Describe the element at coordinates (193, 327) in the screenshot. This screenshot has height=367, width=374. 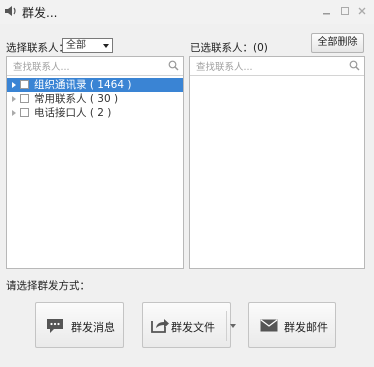
I see `button-label: 群发文件` at that location.